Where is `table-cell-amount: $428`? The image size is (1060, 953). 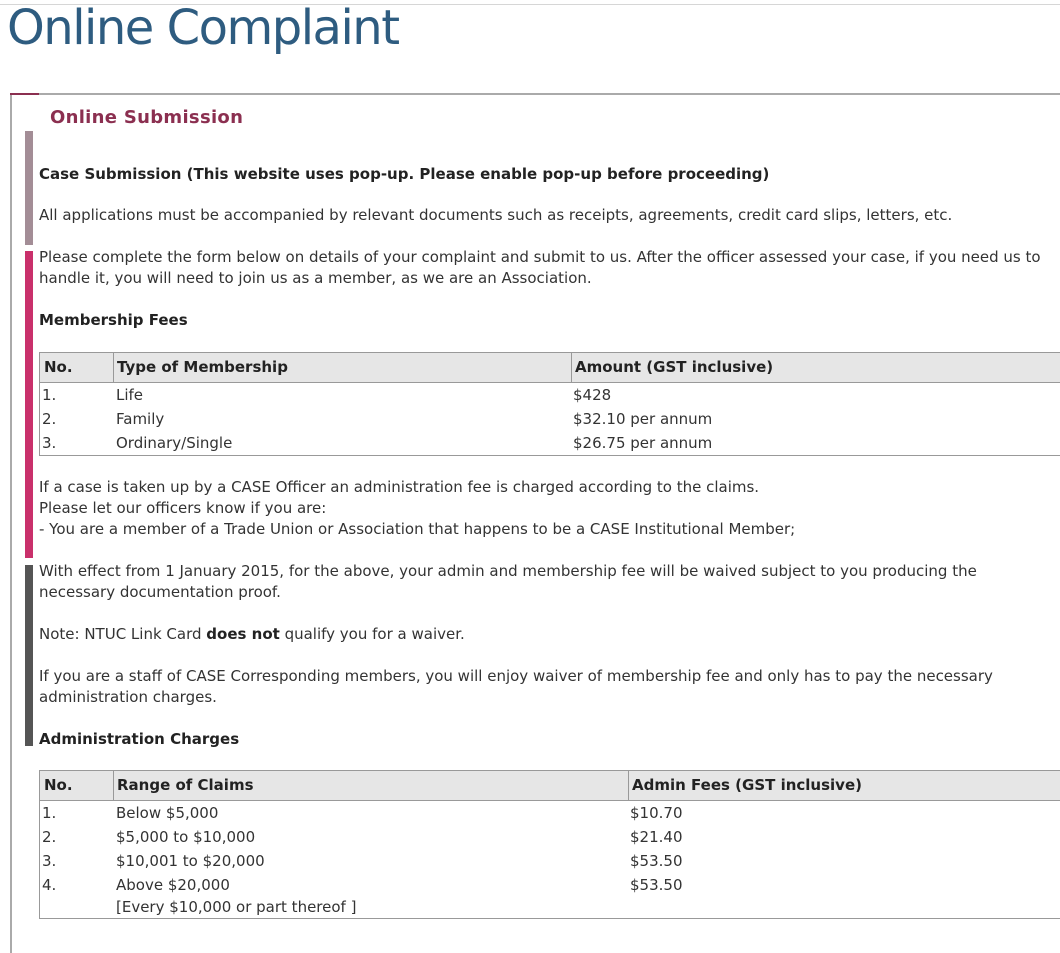
table-cell-amount: $428 is located at coordinates (592, 395).